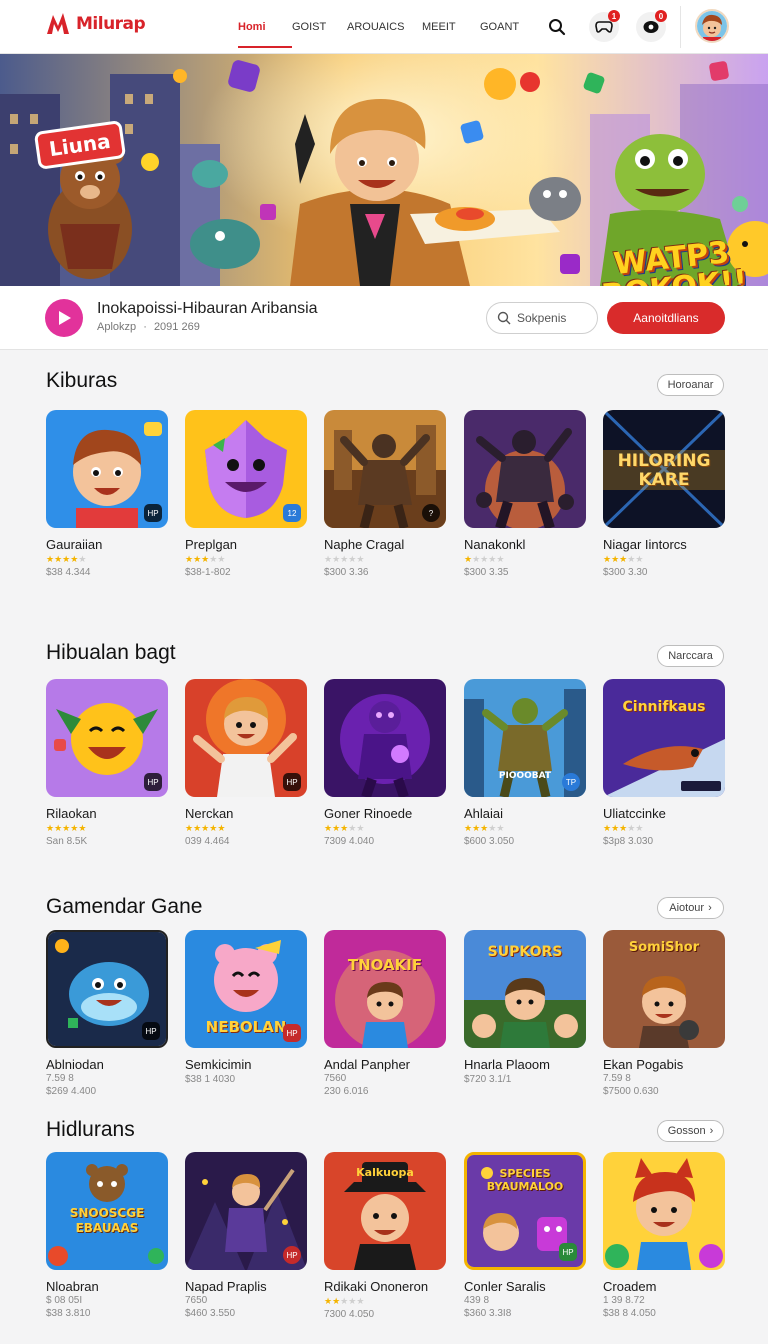  What do you see at coordinates (385, 763) in the screenshot?
I see `game-card: Goner Rinoede ★★★★★ 7309 4.040` at bounding box center [385, 763].